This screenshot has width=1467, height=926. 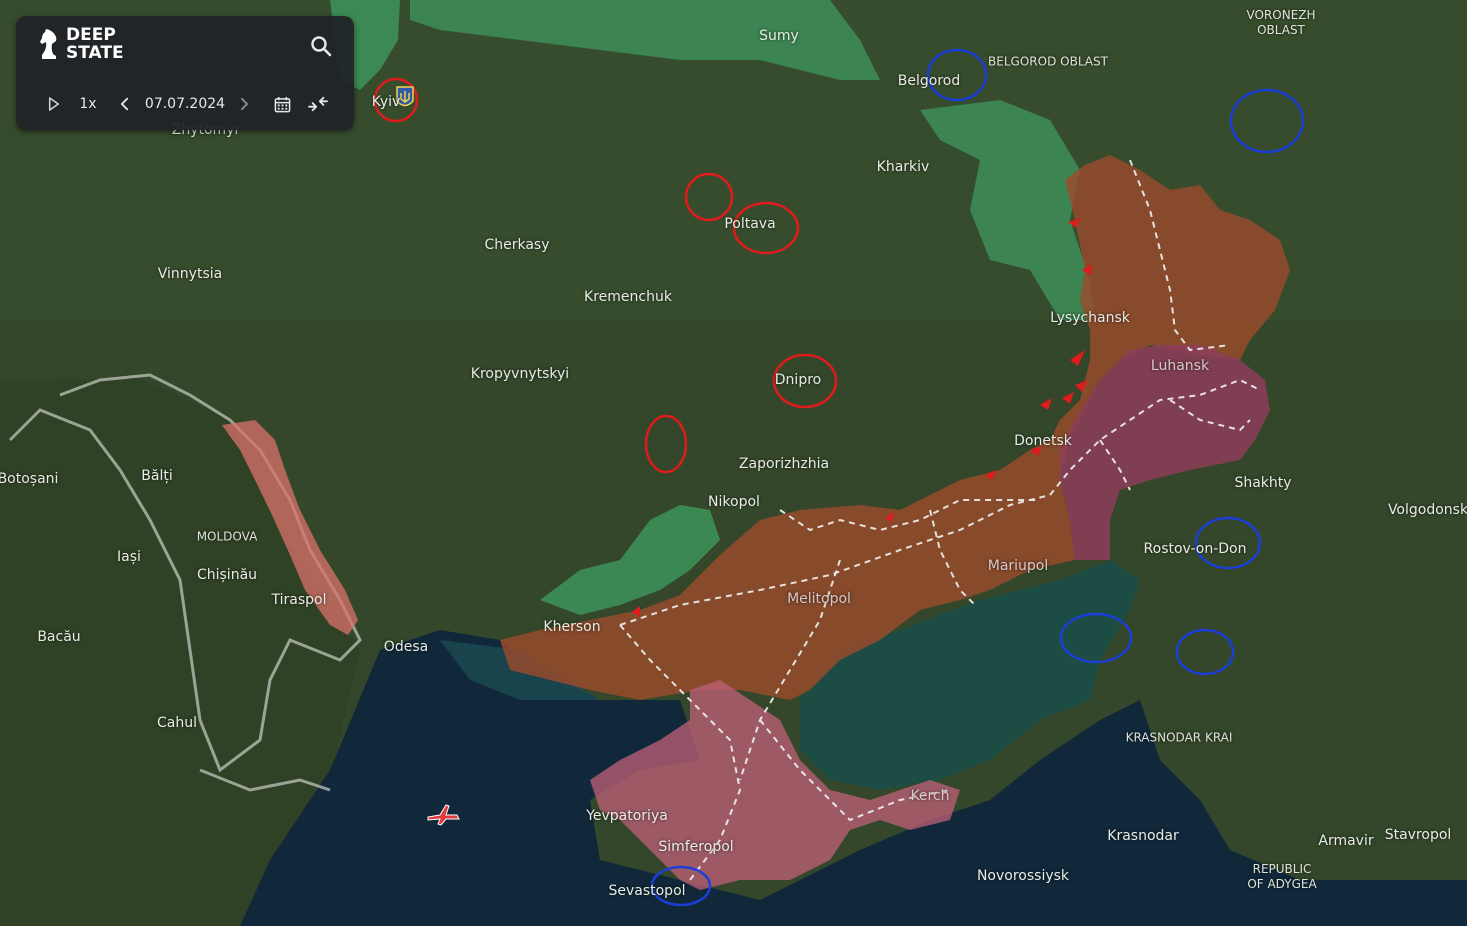 I want to click on place-label-kharkiv: Kharkiv, so click(x=903, y=167).